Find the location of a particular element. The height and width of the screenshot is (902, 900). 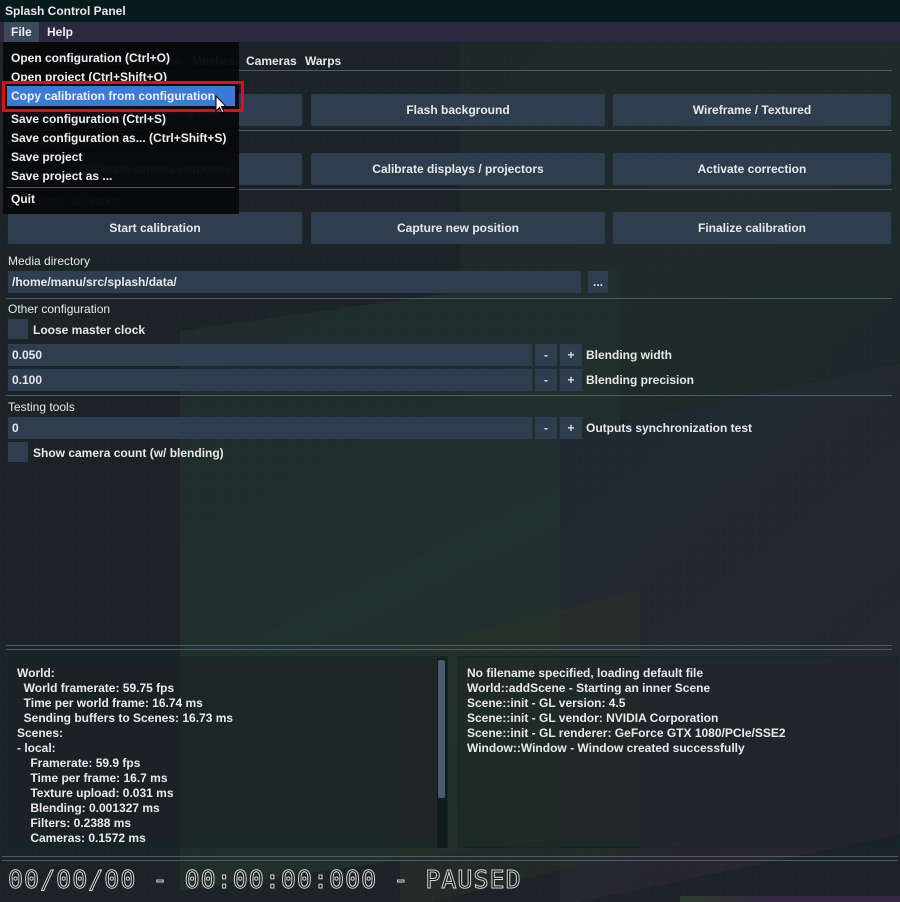

sync-test-increment: + is located at coordinates (571, 428).